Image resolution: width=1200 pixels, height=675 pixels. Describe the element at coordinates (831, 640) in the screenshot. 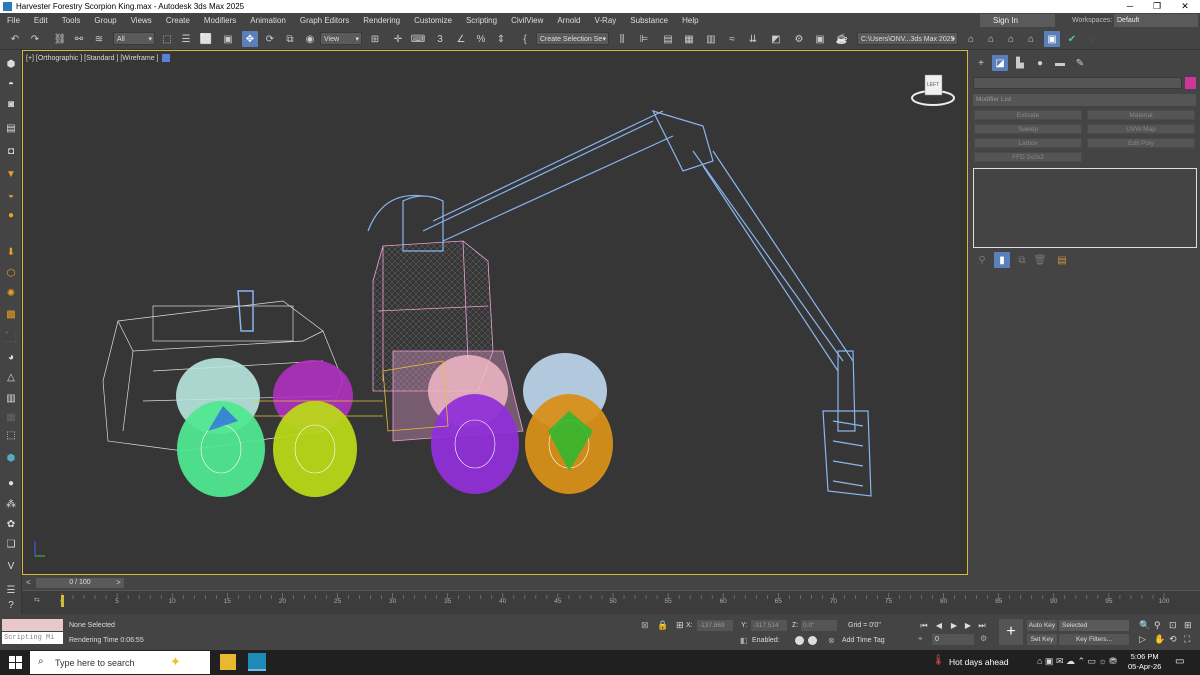

I see `time-tag-icon: ⊗` at that location.